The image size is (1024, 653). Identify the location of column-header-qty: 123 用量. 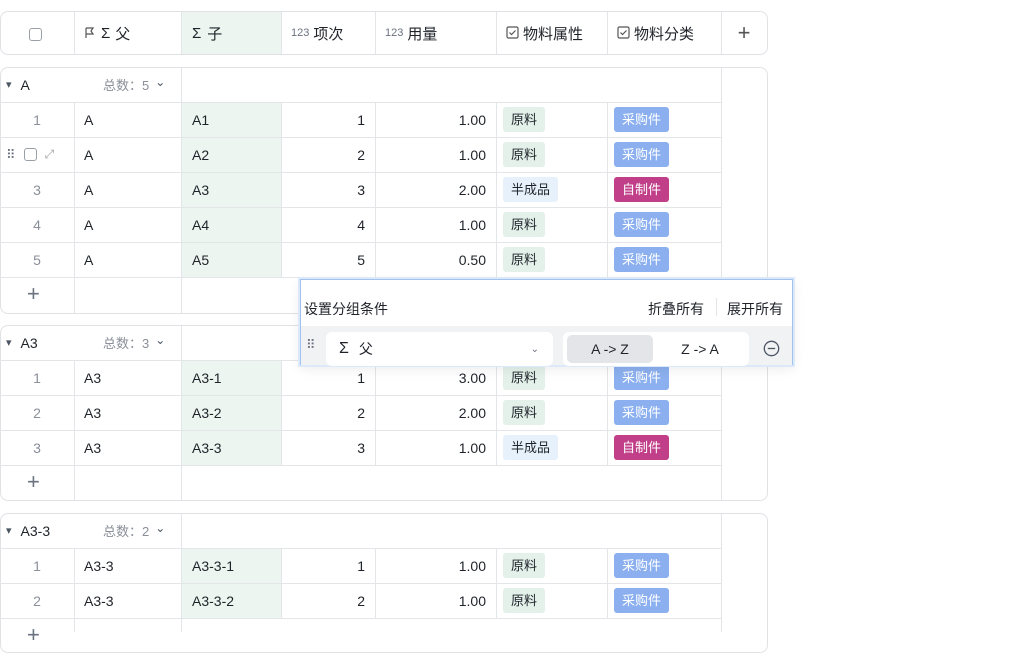
(435, 33).